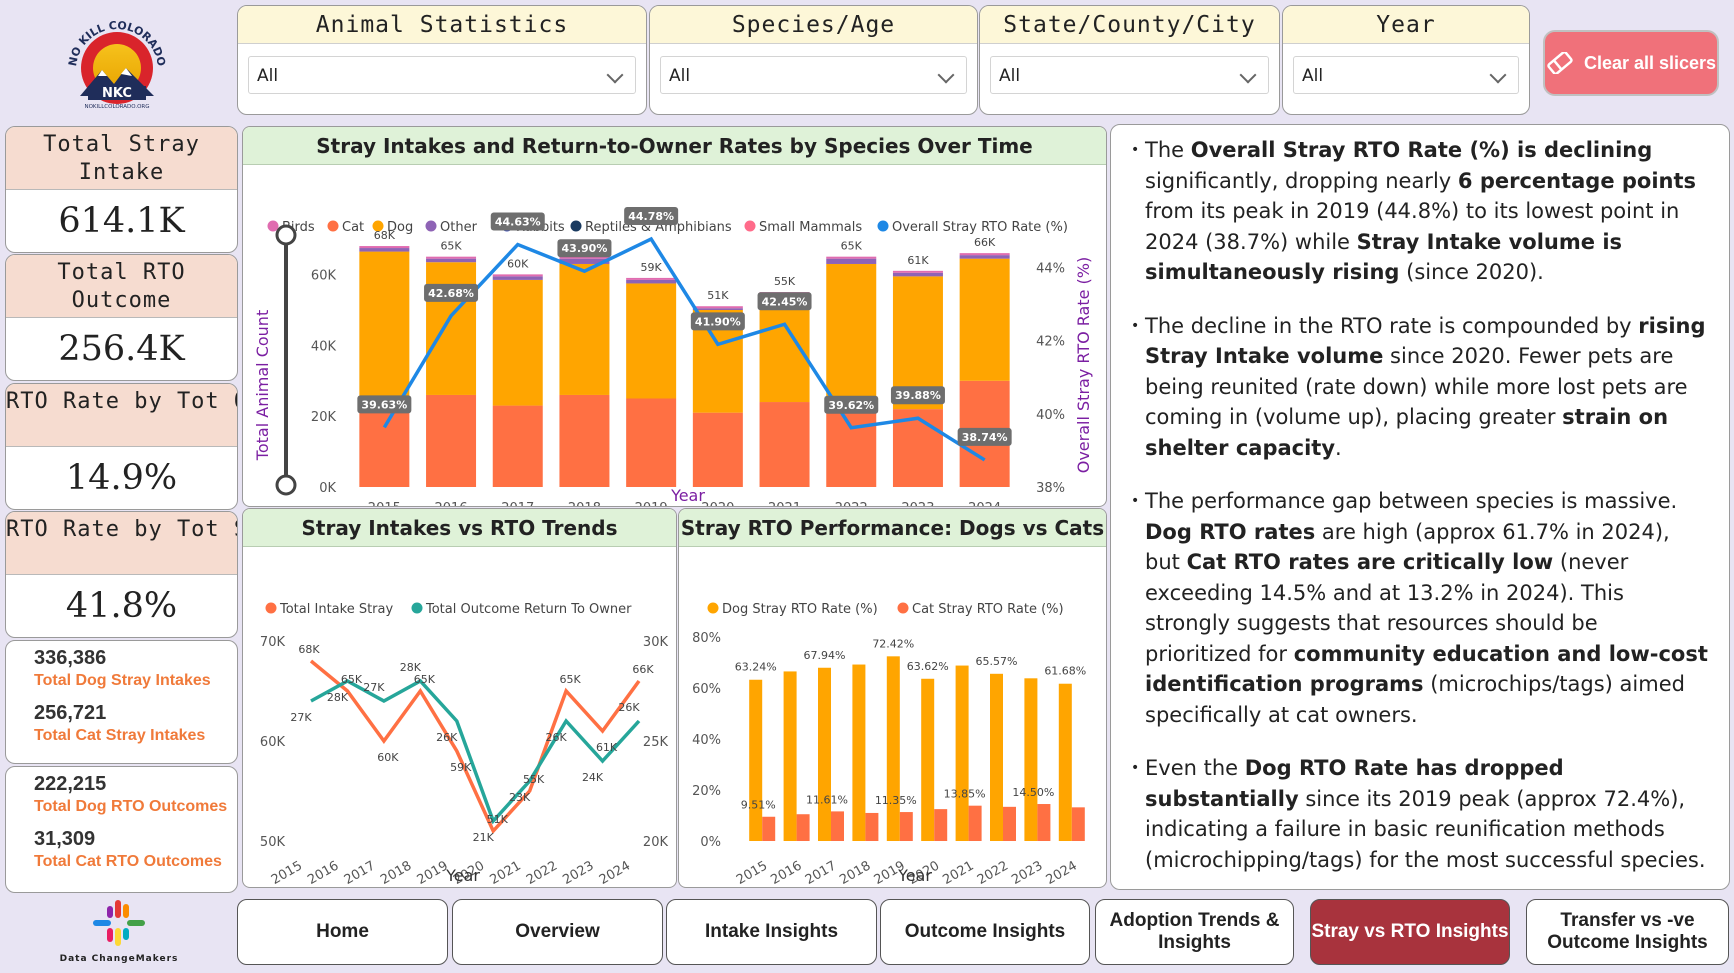  Describe the element at coordinates (825, 655) in the screenshot. I see `dog-data-label: 67.94%` at that location.